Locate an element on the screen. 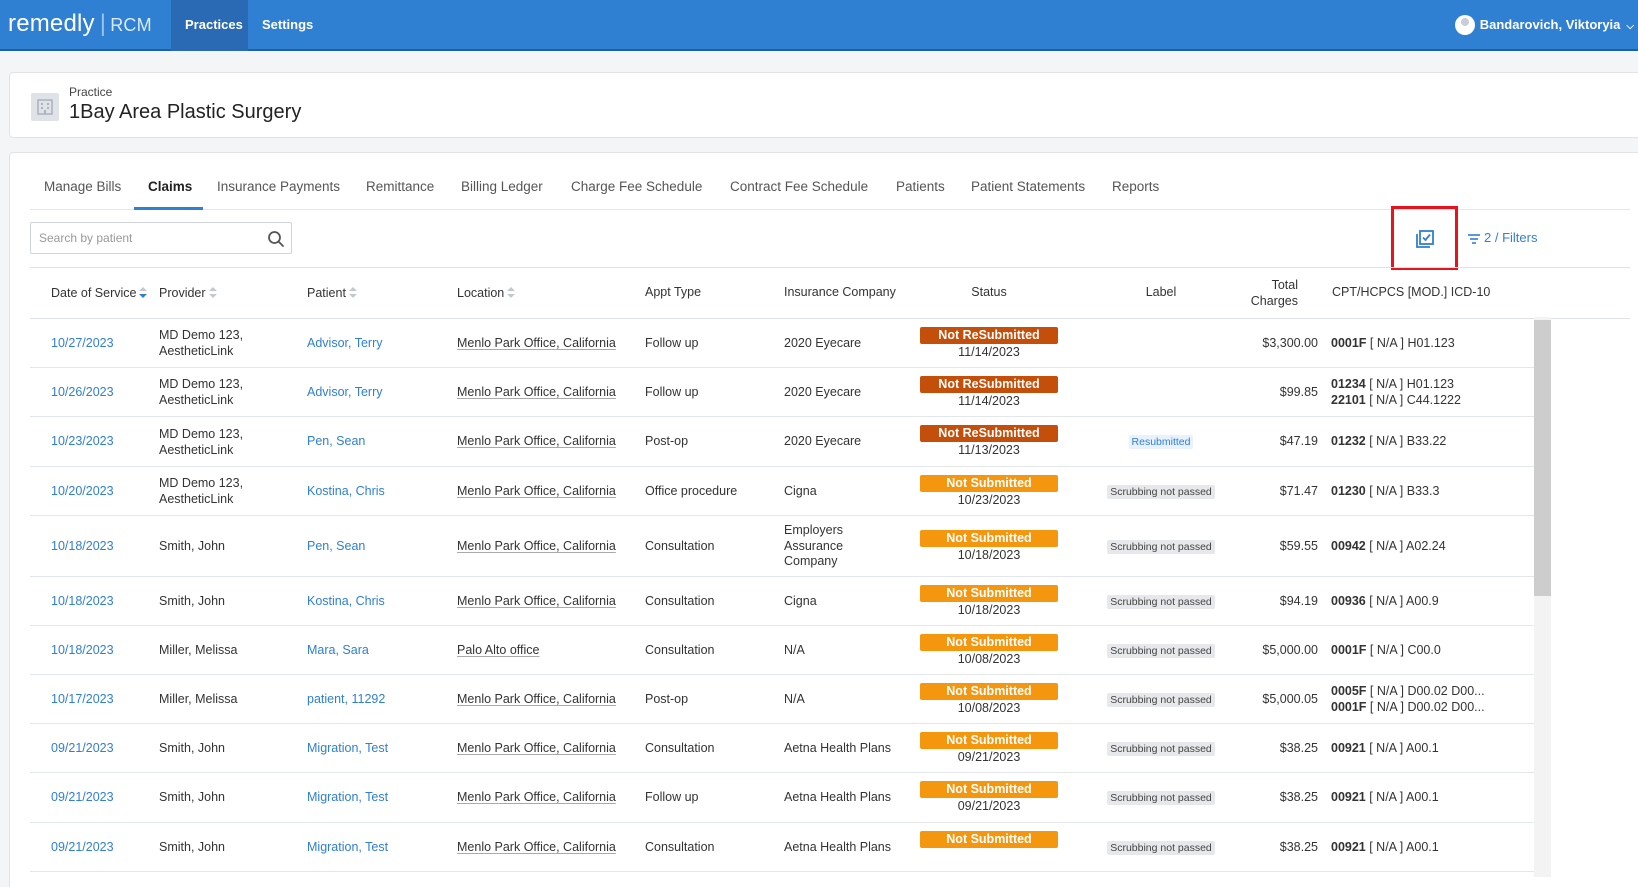  bulk-select-icon is located at coordinates (1425, 239).